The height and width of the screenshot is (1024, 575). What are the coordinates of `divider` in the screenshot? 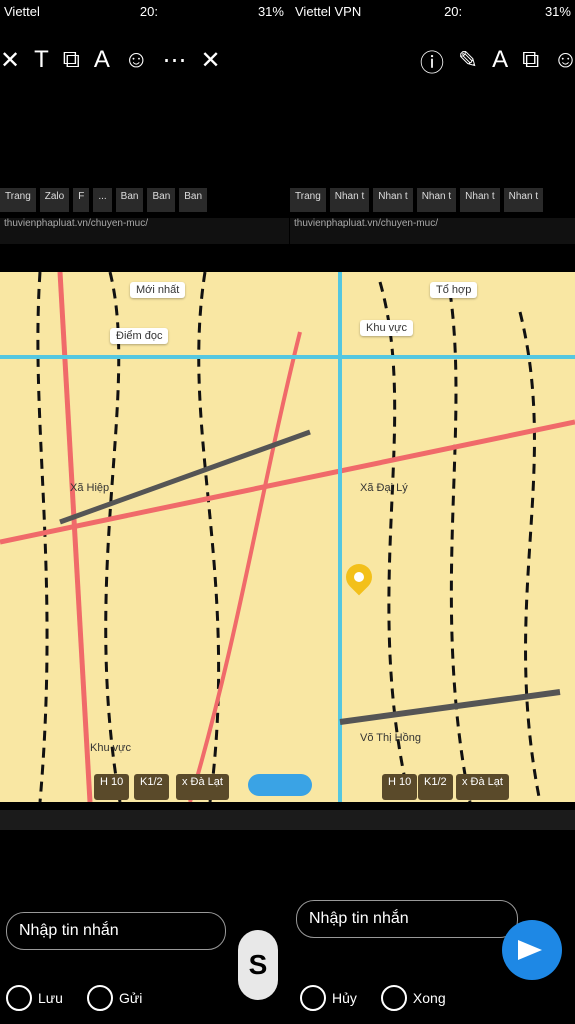 It's located at (287, 820).